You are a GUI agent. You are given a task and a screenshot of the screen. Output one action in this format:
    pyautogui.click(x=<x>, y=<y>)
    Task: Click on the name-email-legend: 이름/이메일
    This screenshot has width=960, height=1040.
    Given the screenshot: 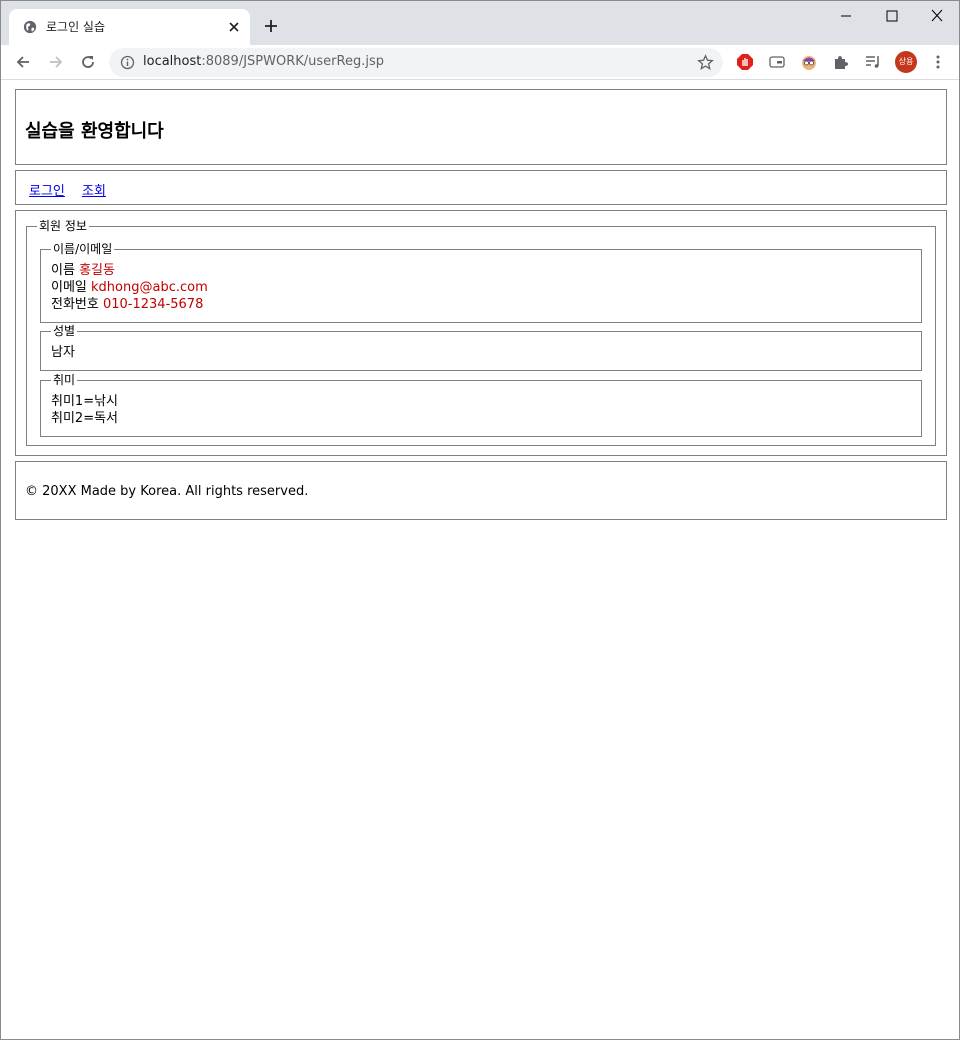 What is the action you would take?
    pyautogui.click(x=83, y=249)
    